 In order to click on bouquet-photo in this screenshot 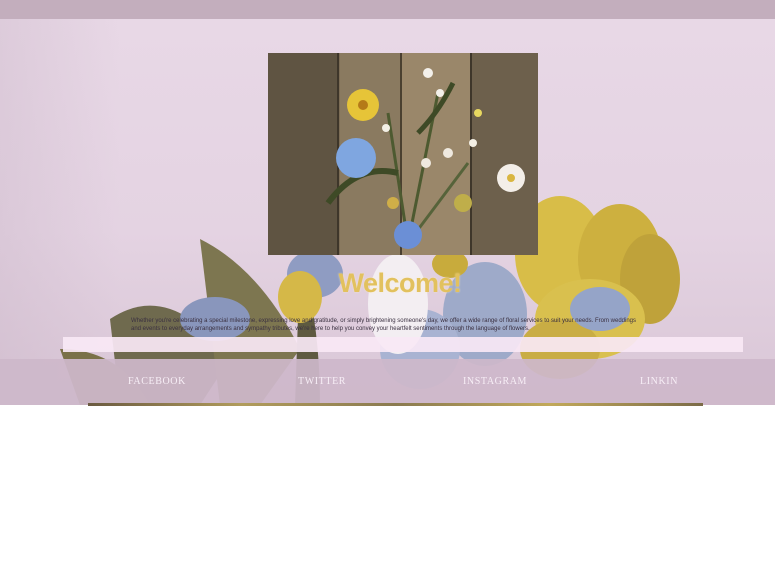, I will do `click(403, 154)`.